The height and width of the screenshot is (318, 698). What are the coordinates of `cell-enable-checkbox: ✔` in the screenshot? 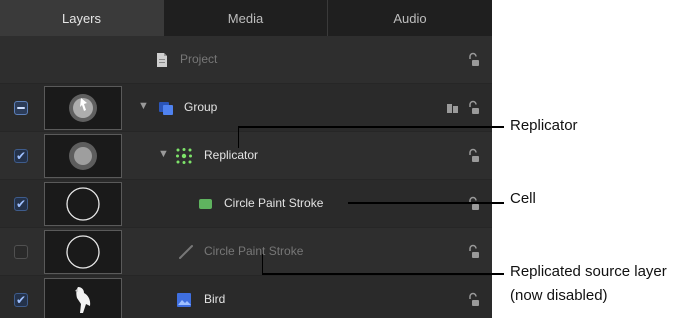 It's located at (21, 204).